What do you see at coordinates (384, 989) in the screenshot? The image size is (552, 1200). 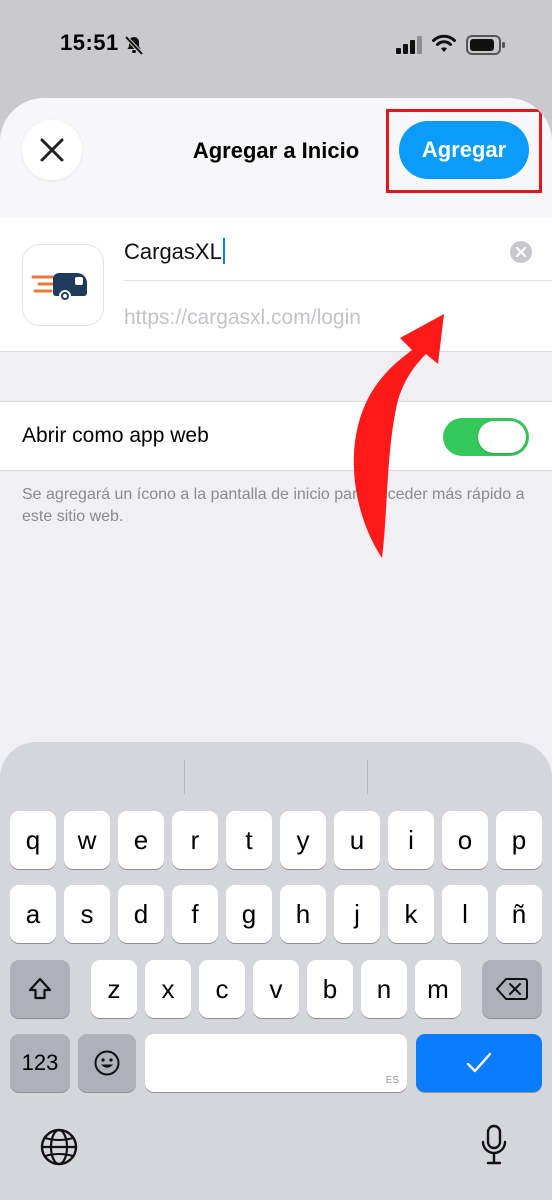 I see `key-n: n` at bounding box center [384, 989].